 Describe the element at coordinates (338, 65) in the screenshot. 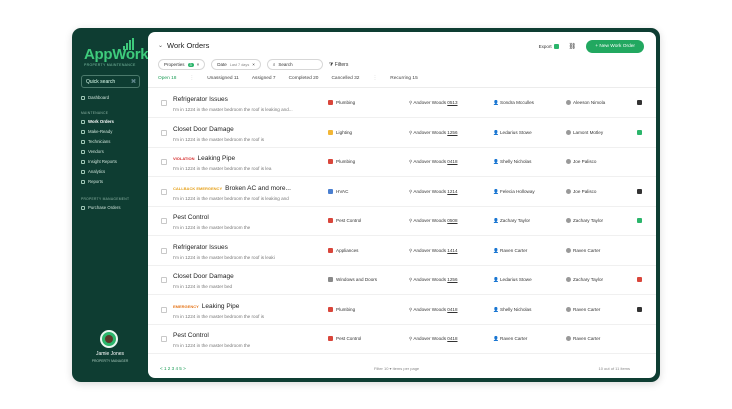

I see `filters-button: ⧩ Filters` at that location.